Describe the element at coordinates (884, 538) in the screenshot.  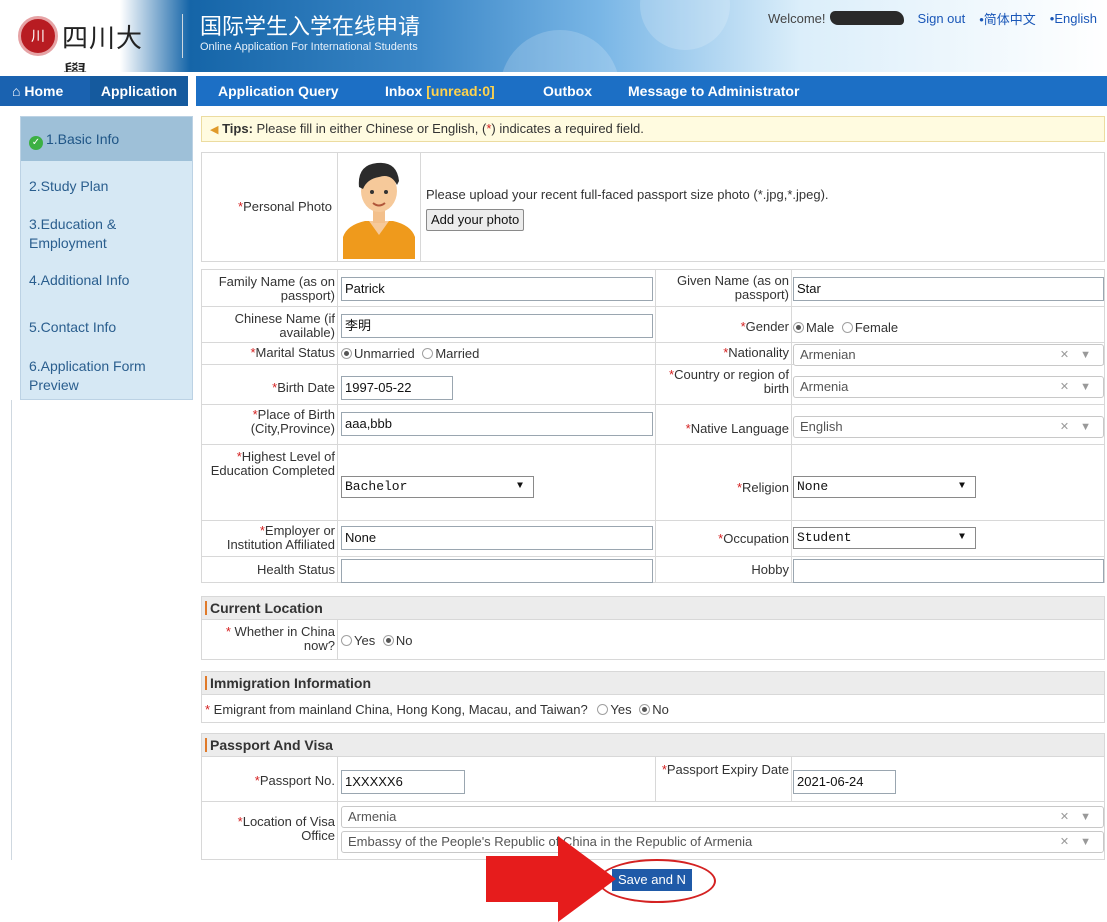
I see `occupation-select: Student ▼` at that location.